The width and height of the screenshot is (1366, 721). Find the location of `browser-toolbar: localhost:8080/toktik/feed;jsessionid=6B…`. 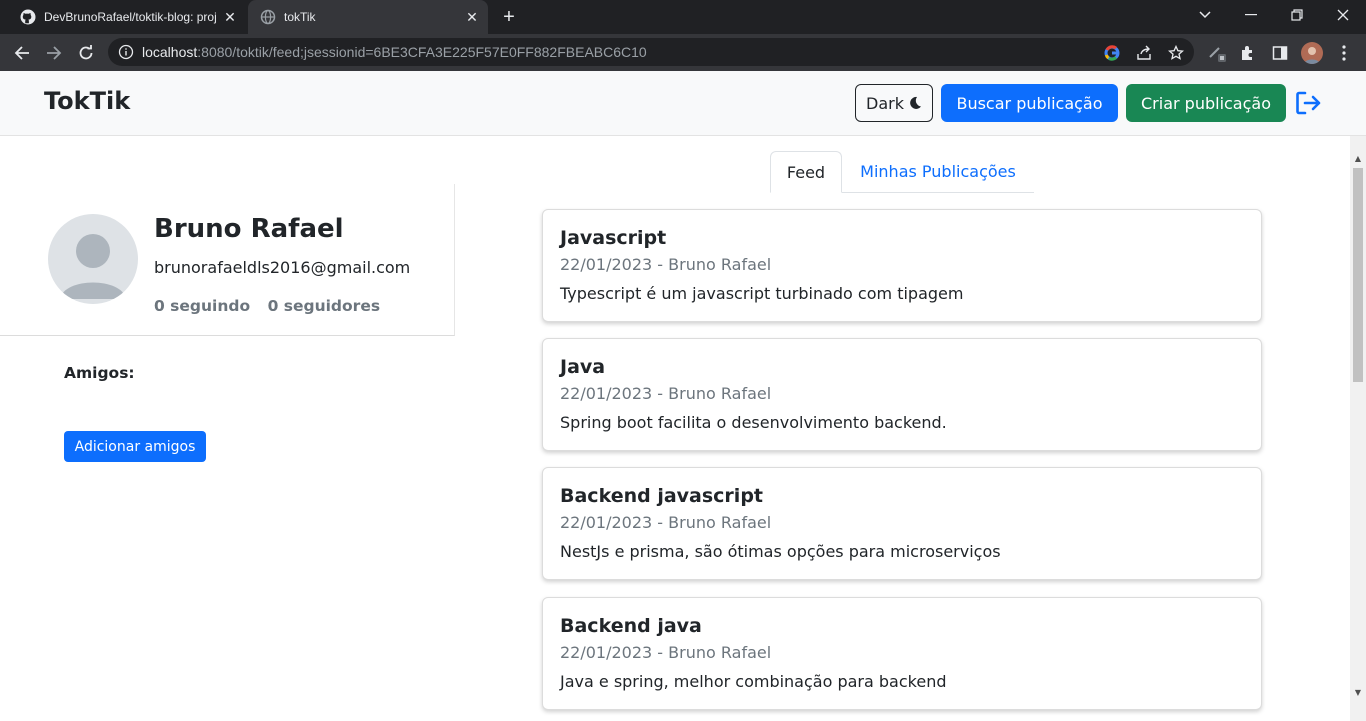

browser-toolbar: localhost:8080/toktik/feed;jsessionid=6B… is located at coordinates (683, 52).